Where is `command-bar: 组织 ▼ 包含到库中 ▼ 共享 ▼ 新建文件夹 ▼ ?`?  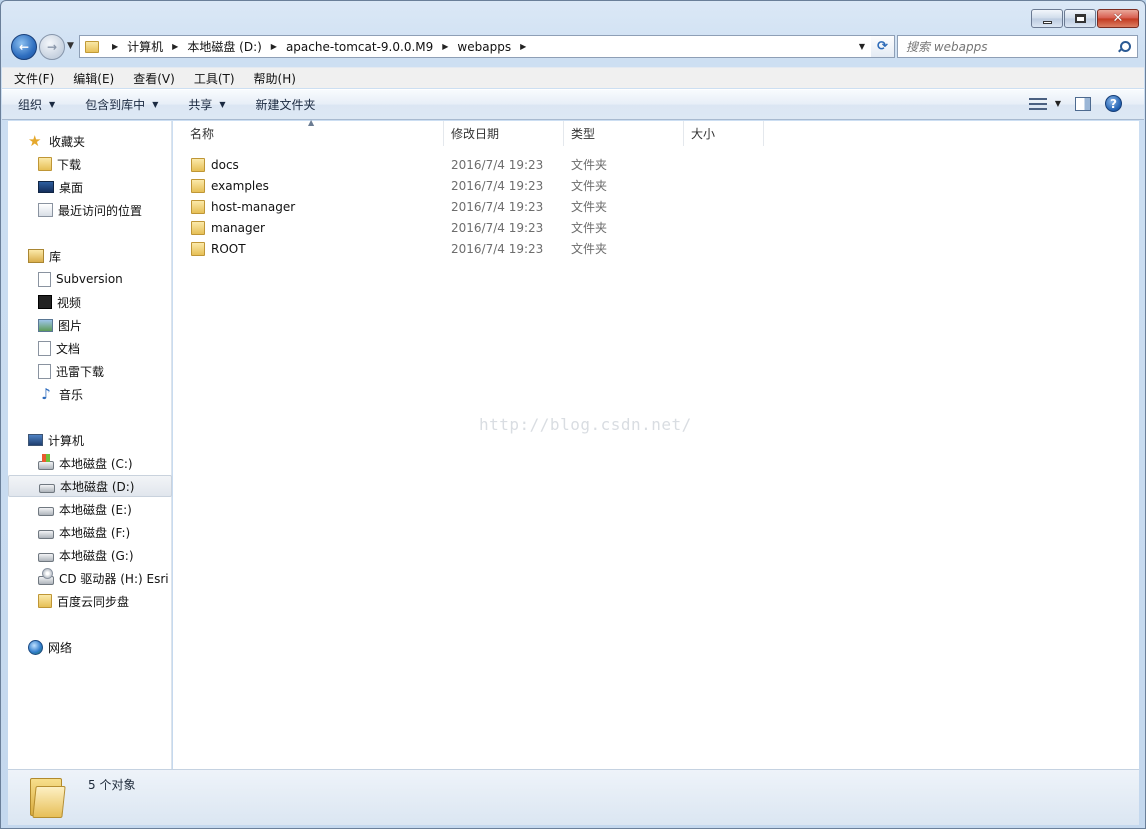
command-bar: 组织 ▼ 包含到库中 ▼ 共享 ▼ 新建文件夹 ▼ ? is located at coordinates (573, 104).